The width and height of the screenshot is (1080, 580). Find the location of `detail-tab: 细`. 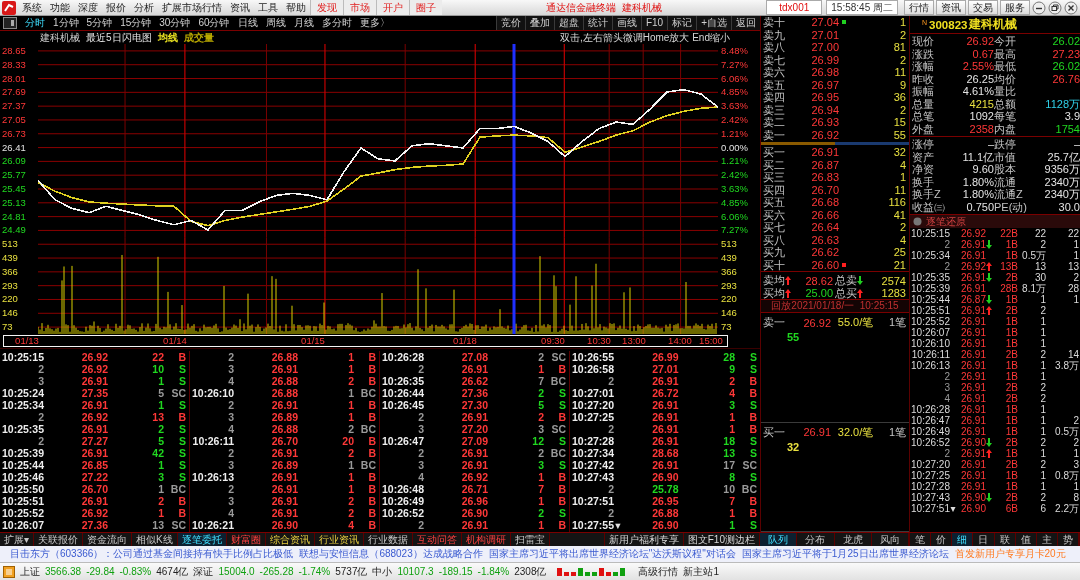

detail-tab: 细 is located at coordinates (963, 539).